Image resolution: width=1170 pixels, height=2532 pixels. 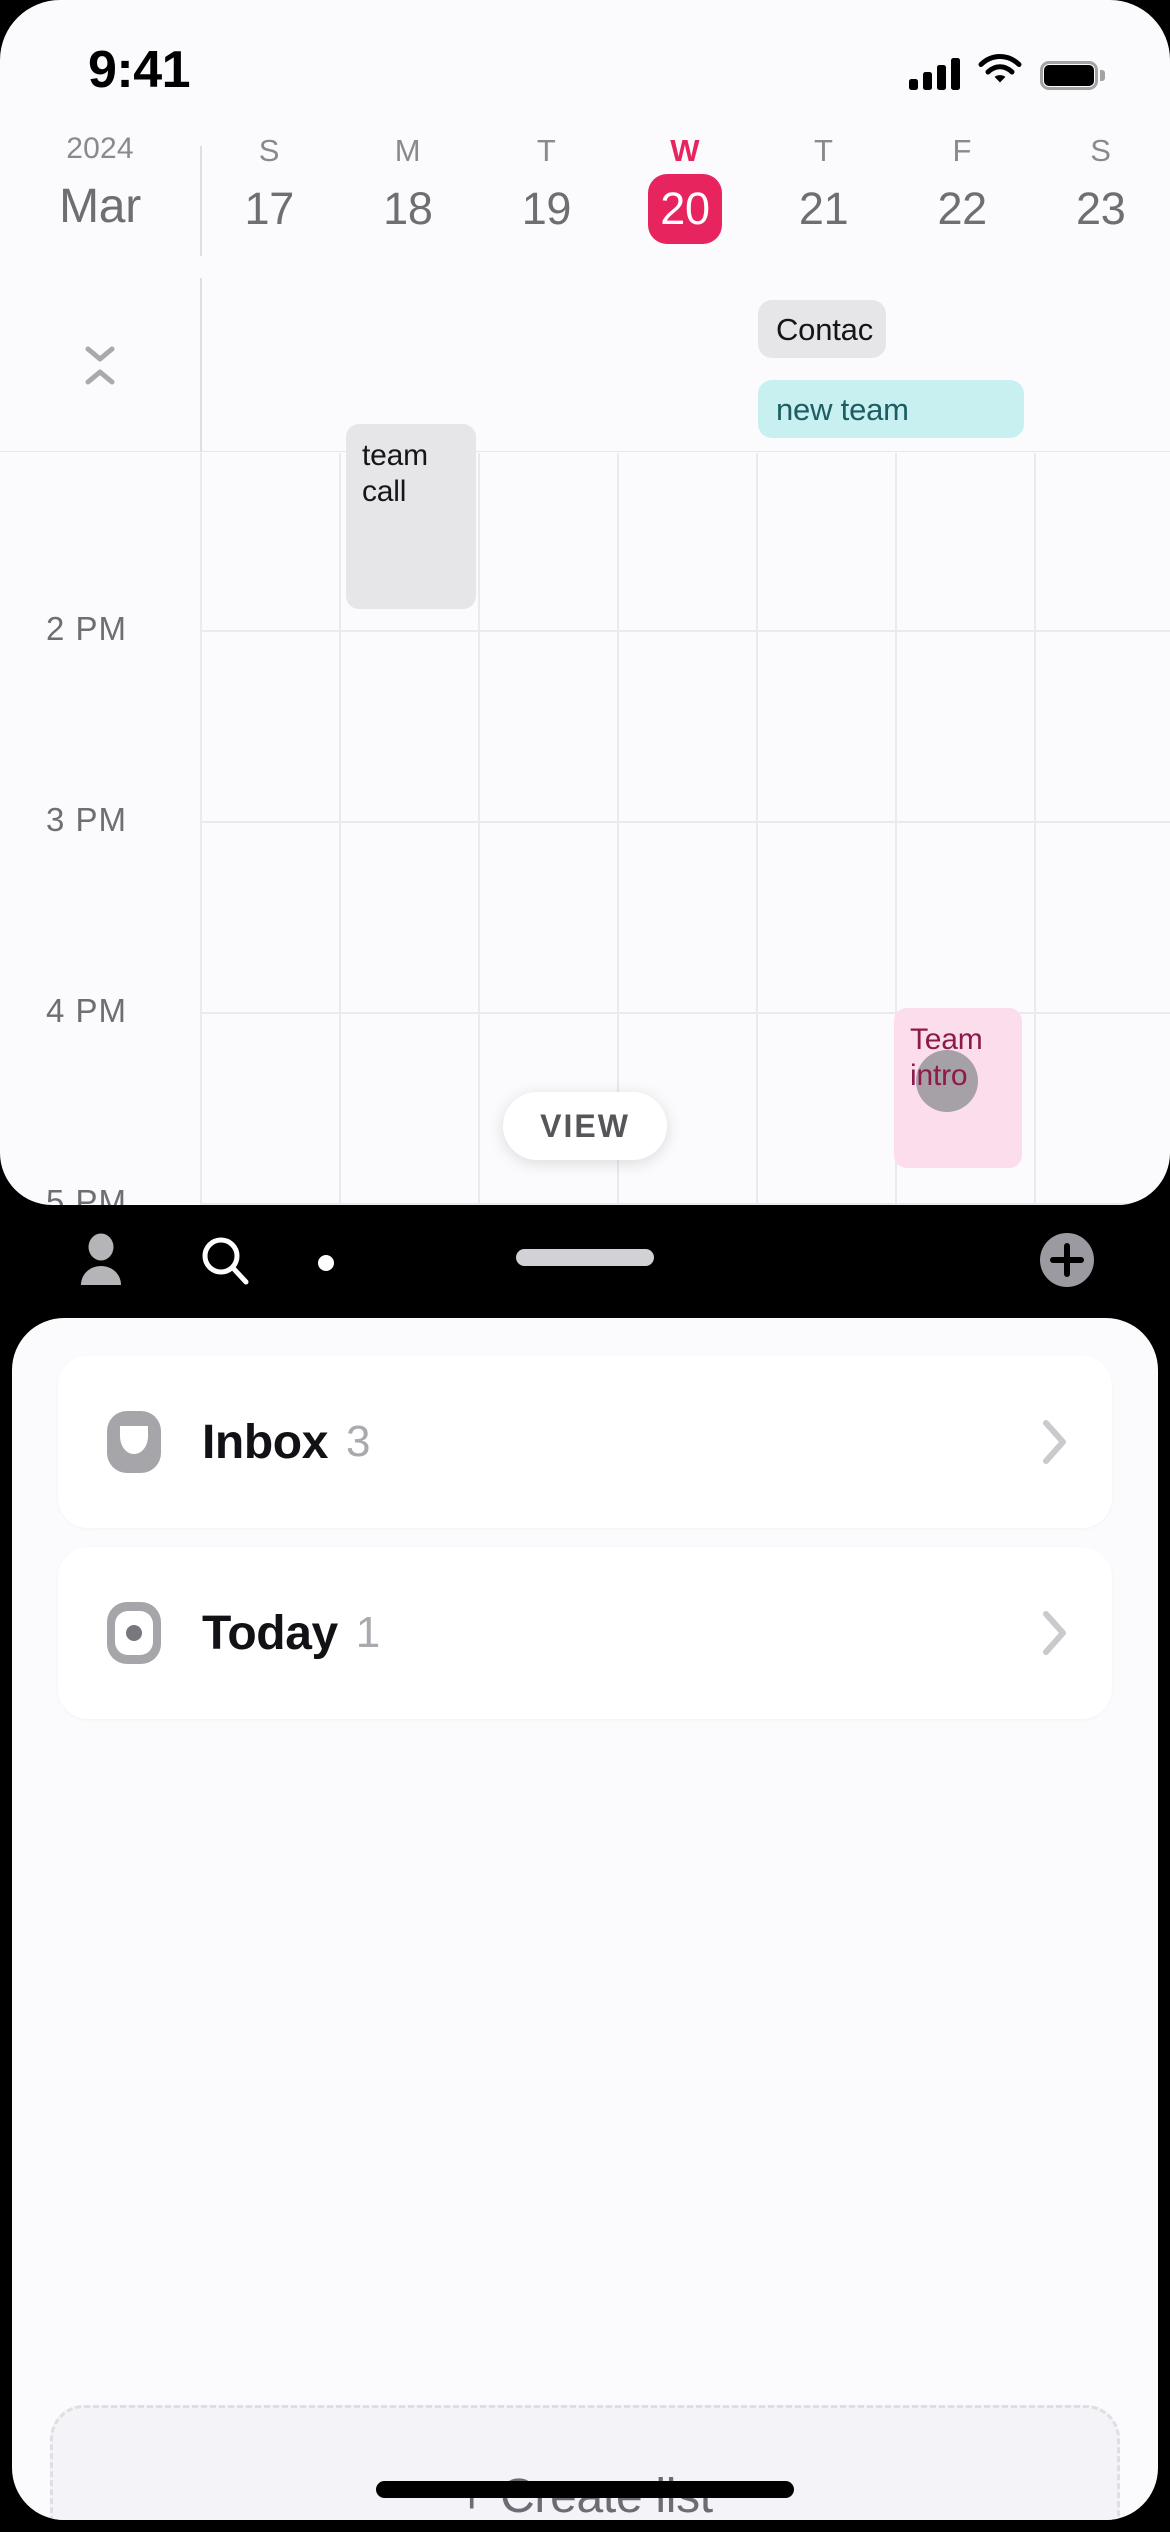 I want to click on day-column-17: S 17, so click(x=269, y=200).